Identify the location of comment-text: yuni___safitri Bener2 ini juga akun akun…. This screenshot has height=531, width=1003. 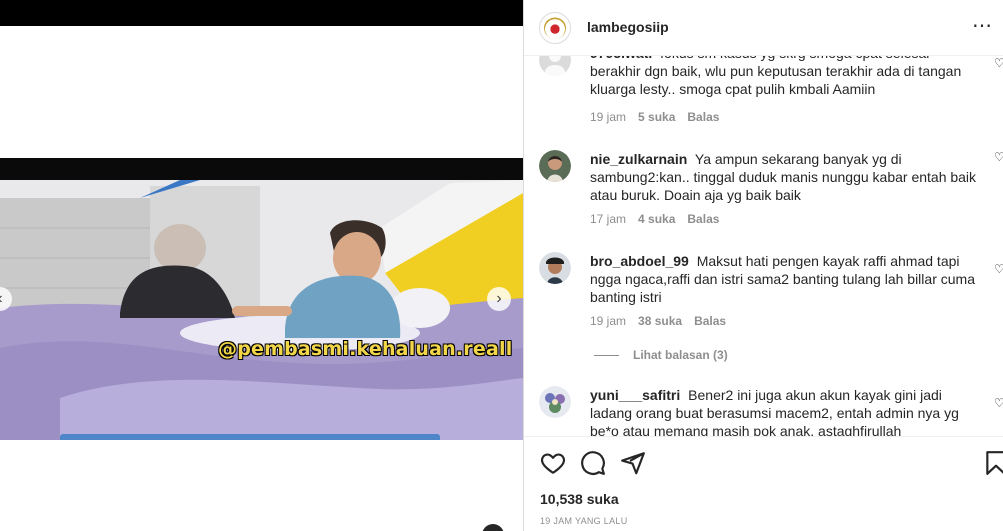
(786, 411).